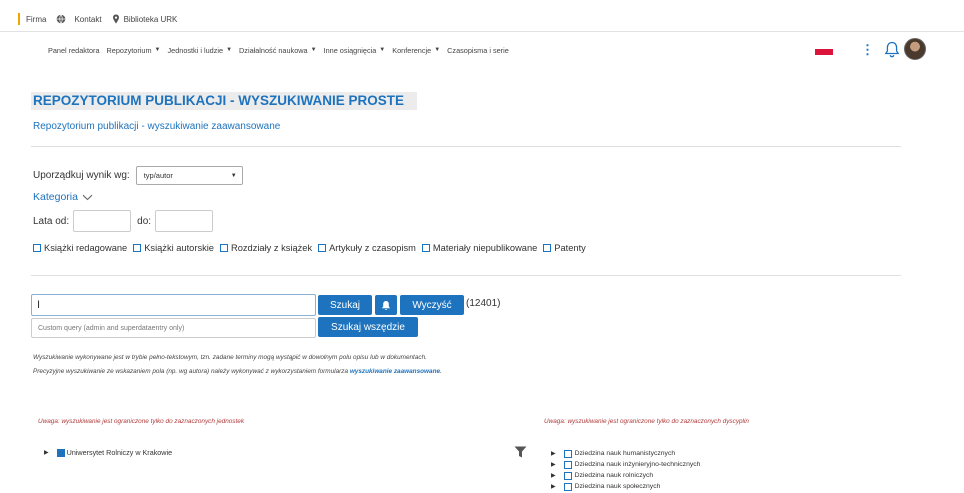 The width and height of the screenshot is (964, 493). What do you see at coordinates (483, 303) in the screenshot?
I see `result-count: (12401)` at bounding box center [483, 303].